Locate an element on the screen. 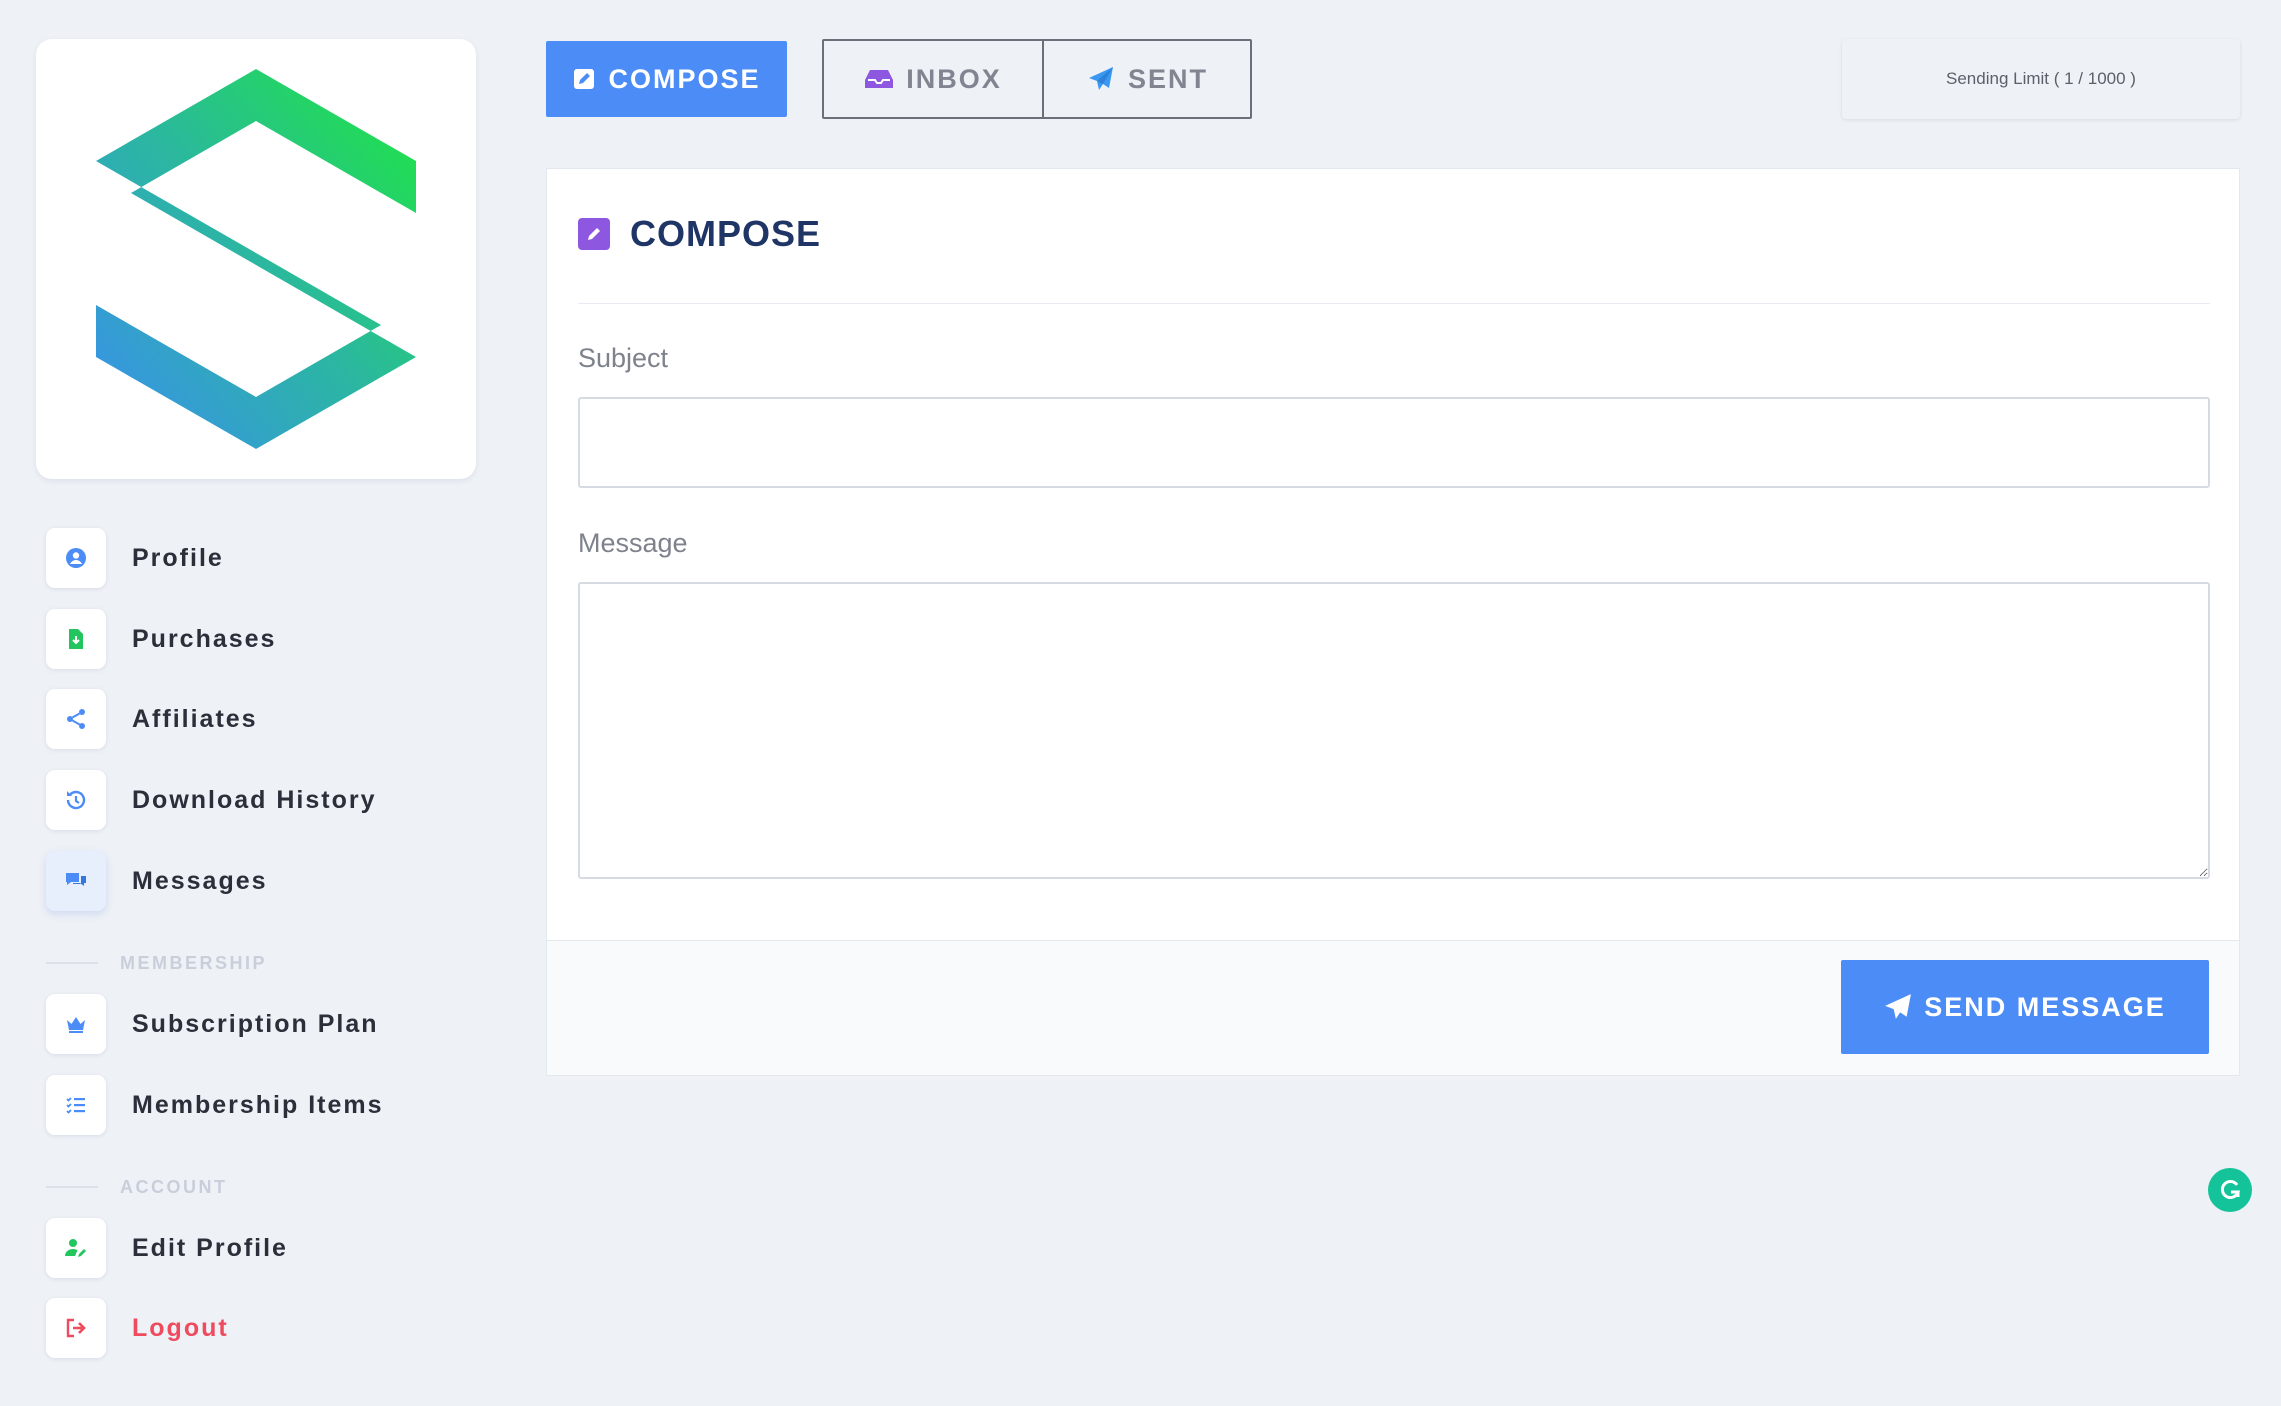  sidebar-item-profile: Profile is located at coordinates (266, 558).